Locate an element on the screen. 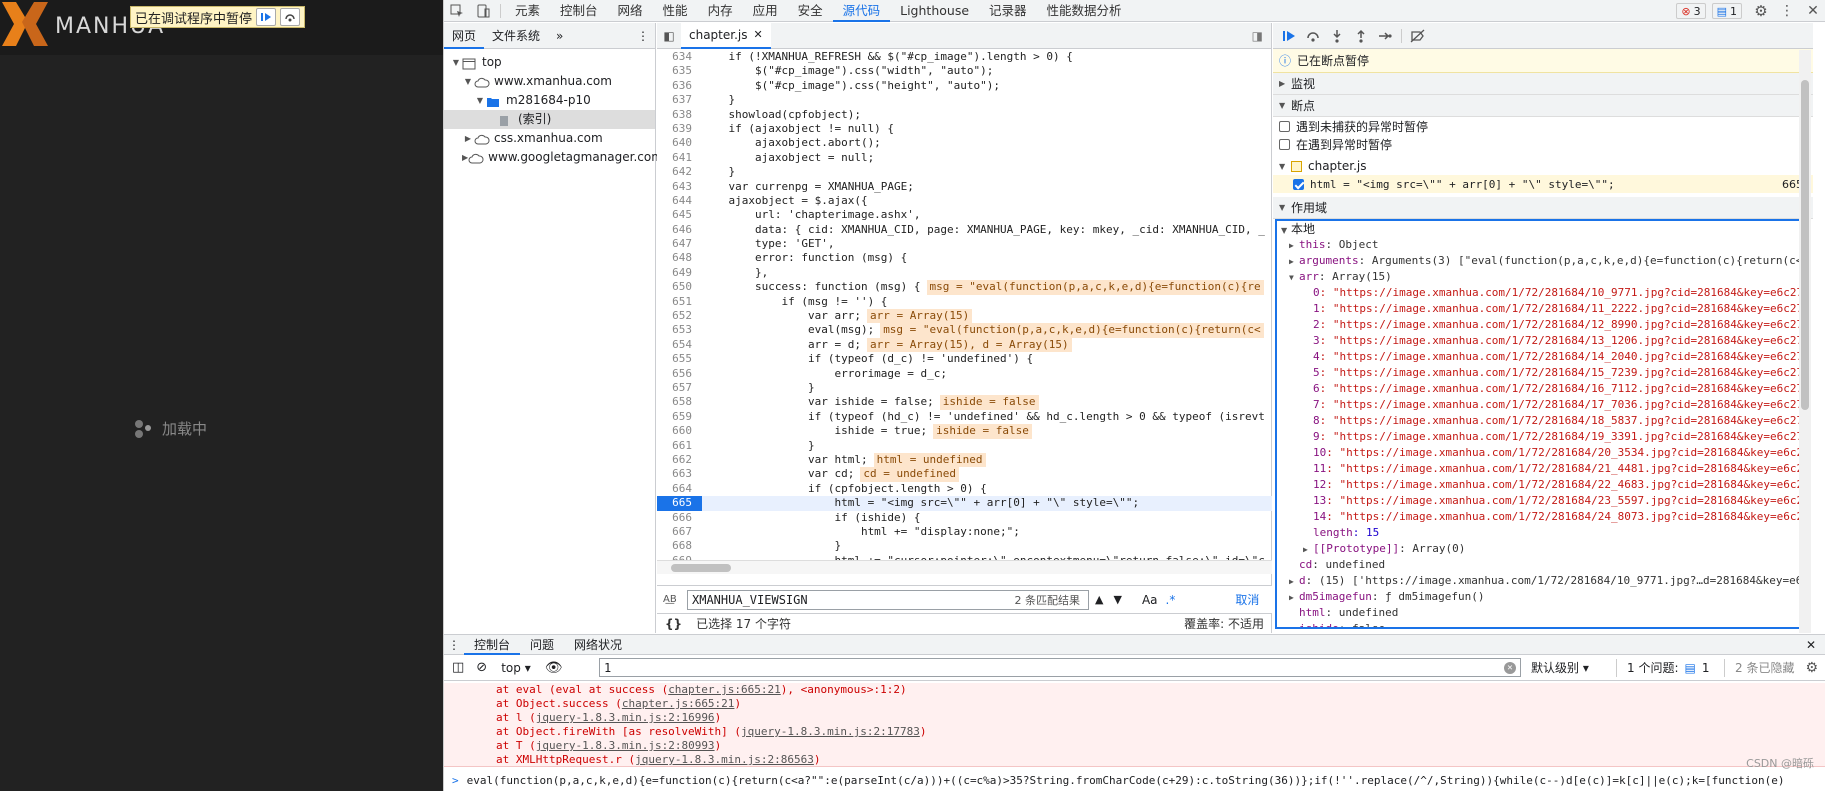 The height and width of the screenshot is (791, 1825). code-line: 668 } is located at coordinates (964, 546).